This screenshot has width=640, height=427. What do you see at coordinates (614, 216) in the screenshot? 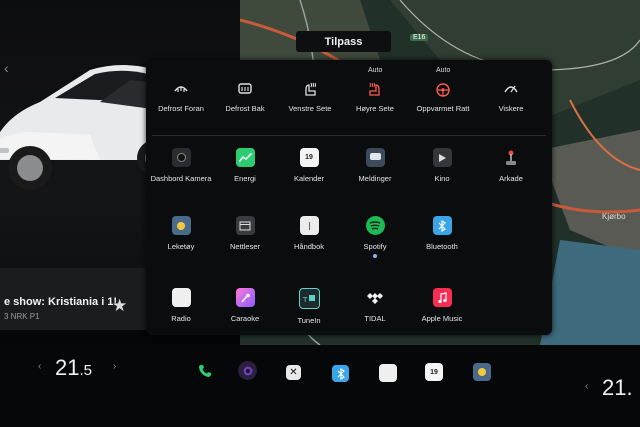
I see `place-label: Kjørbo` at bounding box center [614, 216].